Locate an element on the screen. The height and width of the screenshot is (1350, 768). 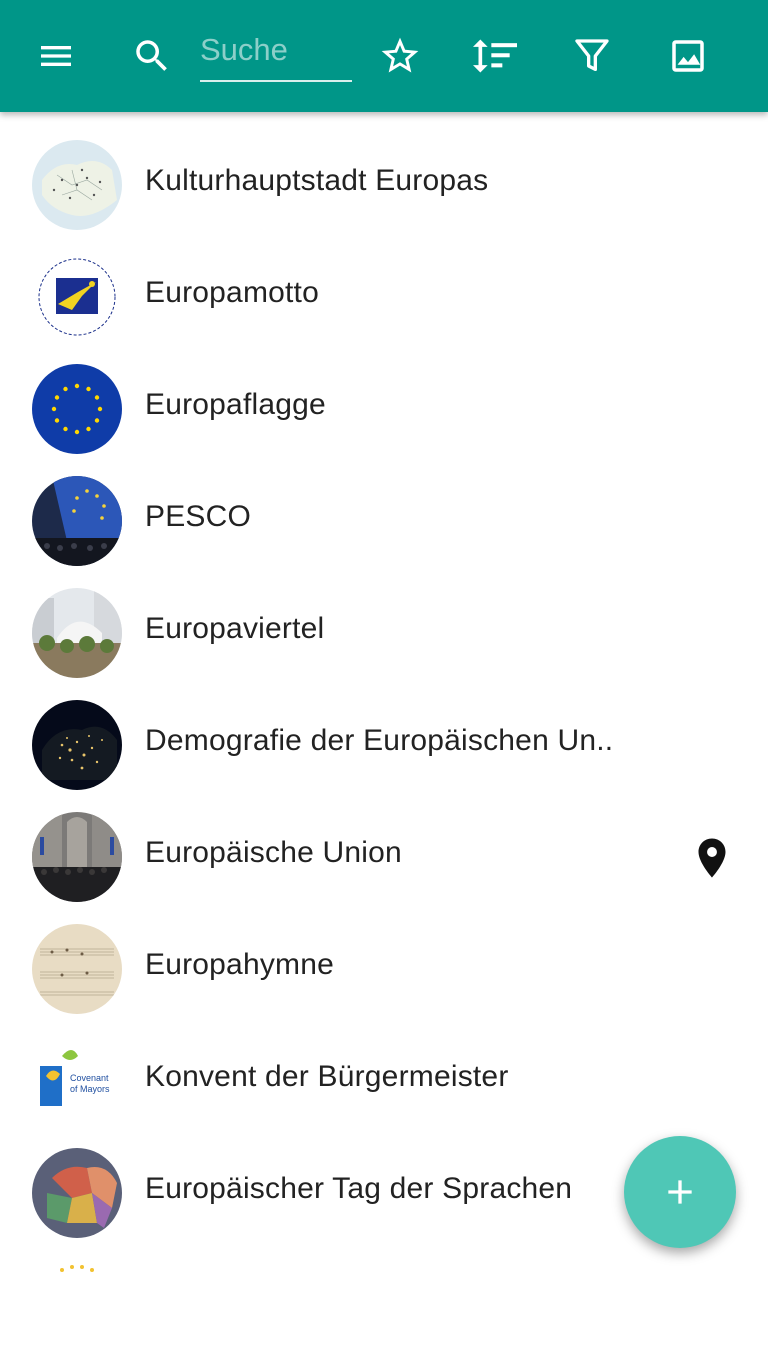
add-icon is located at coordinates (680, 1192).